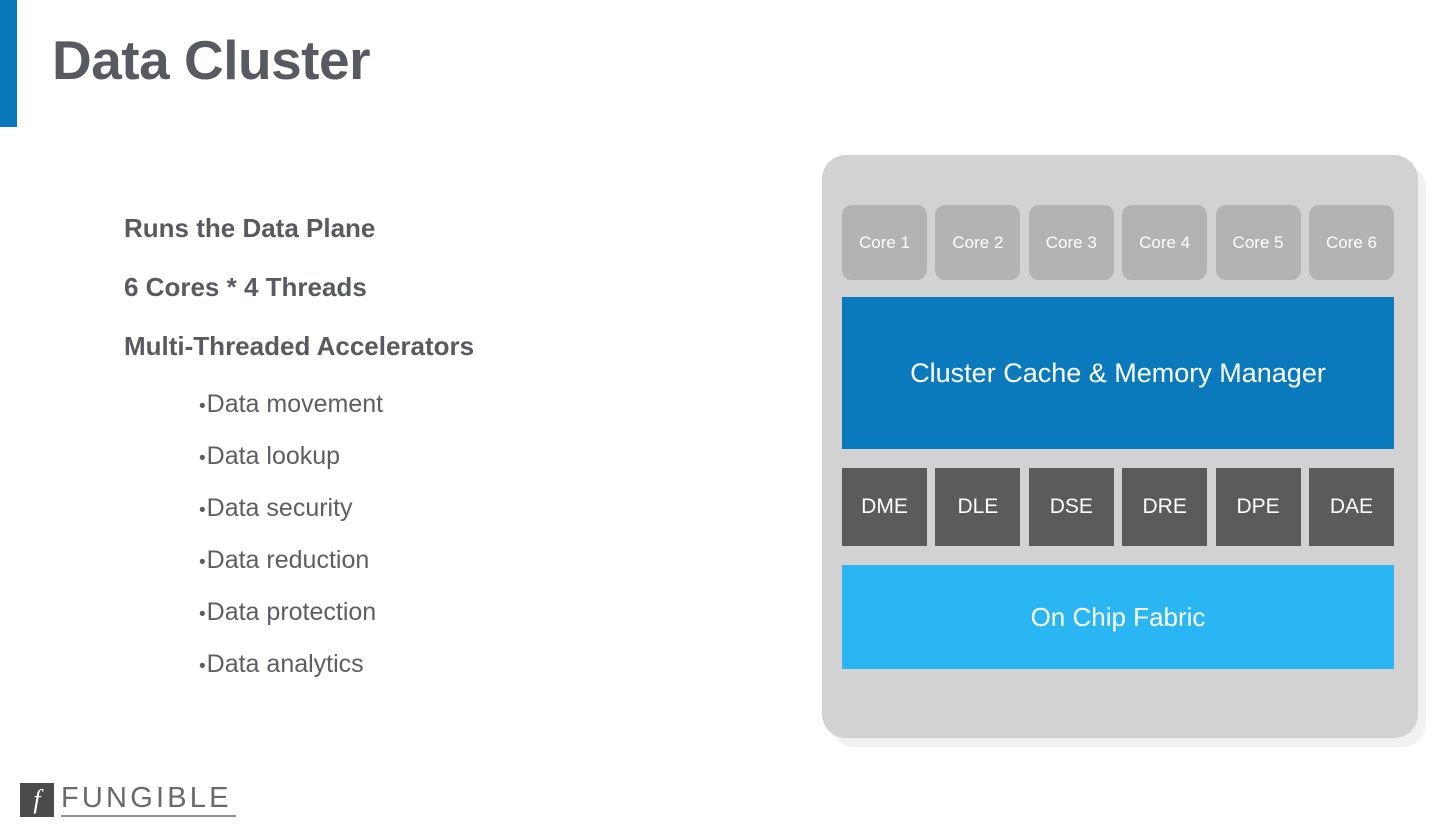 The image size is (1441, 827). What do you see at coordinates (279, 508) in the screenshot?
I see `list-item-label: Data security` at bounding box center [279, 508].